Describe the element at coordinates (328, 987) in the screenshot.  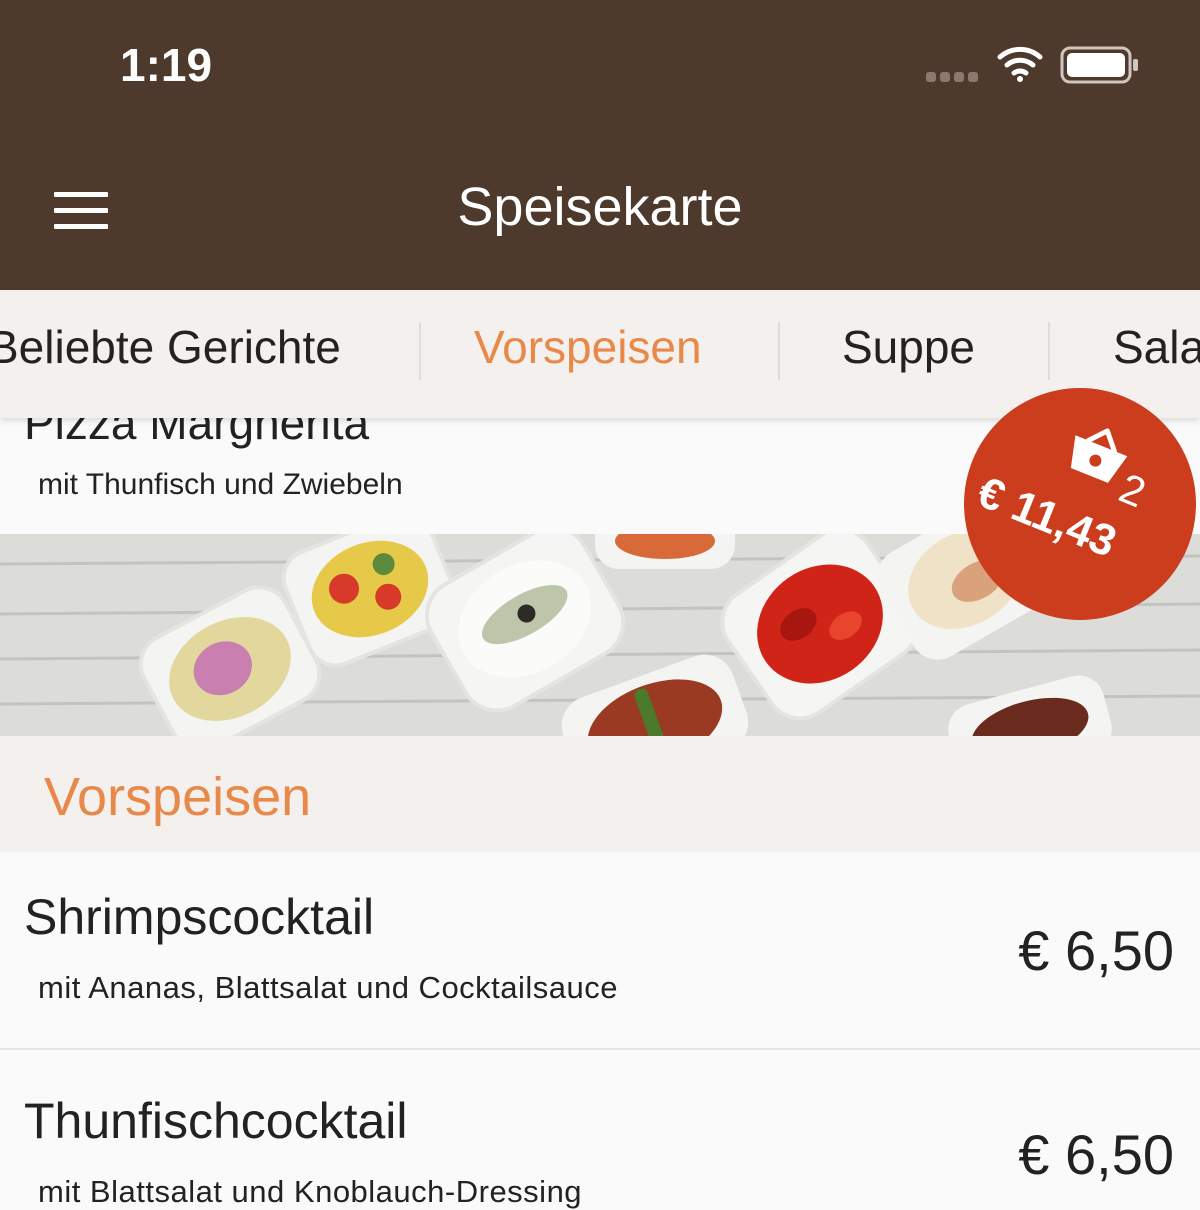
I see `item-description: mit Ananas, Blattsalat und Cocktailsauce` at that location.